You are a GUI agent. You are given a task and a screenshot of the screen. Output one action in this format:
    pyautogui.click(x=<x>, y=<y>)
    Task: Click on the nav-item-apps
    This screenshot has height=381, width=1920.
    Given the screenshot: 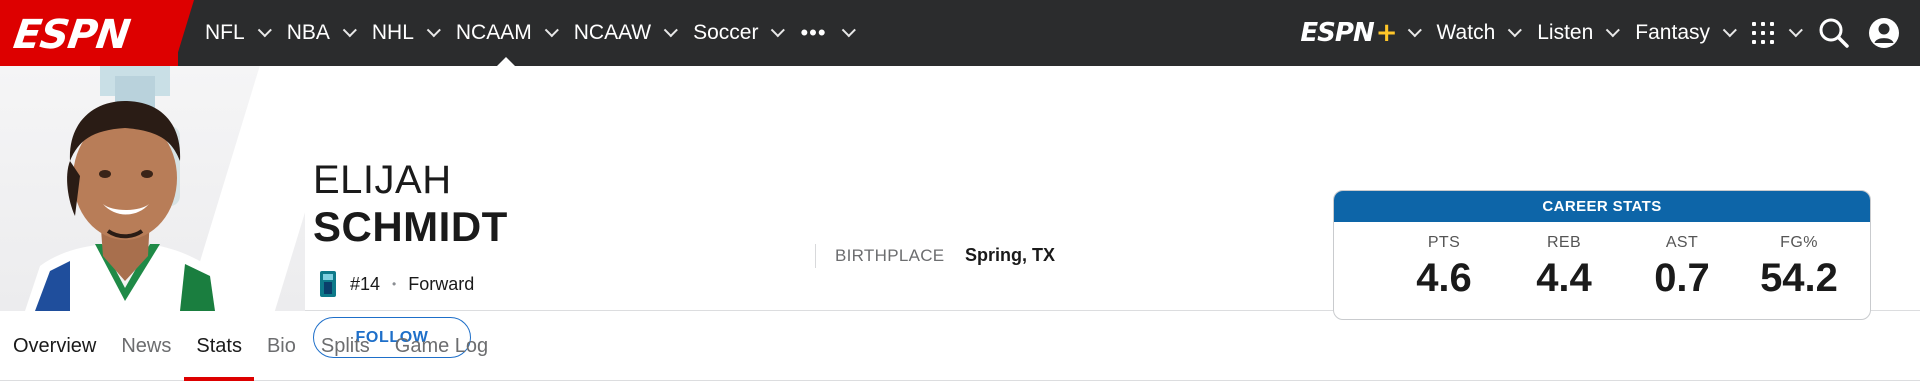 What is the action you would take?
    pyautogui.click(x=1785, y=33)
    